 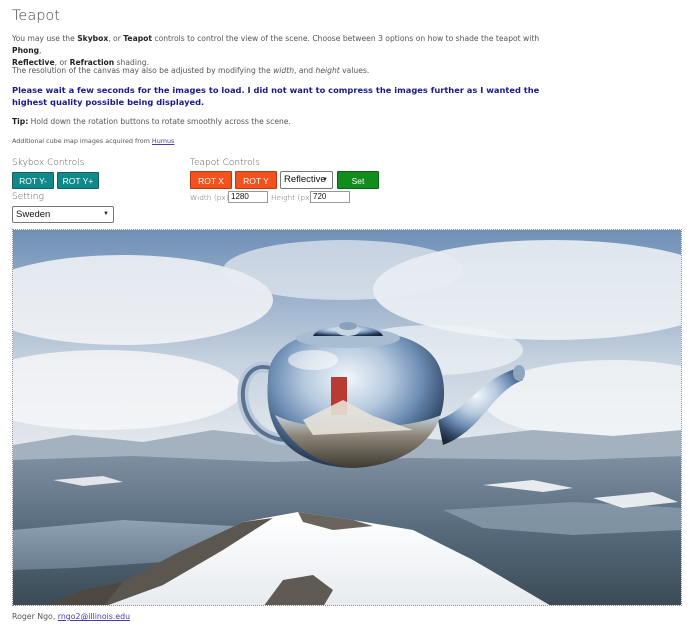 I want to click on intro-text: ,, so click(x=40, y=50).